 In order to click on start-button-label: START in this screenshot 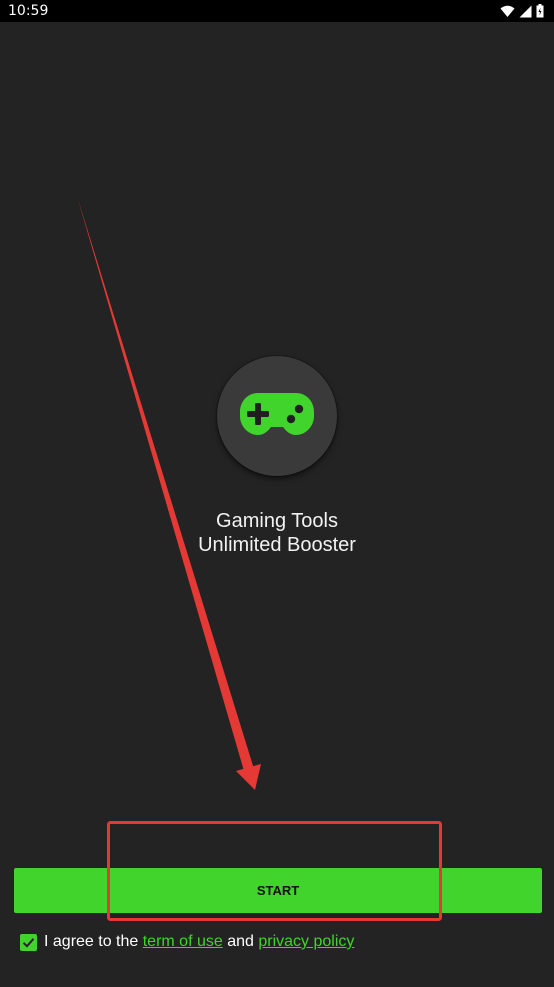, I will do `click(278, 890)`.